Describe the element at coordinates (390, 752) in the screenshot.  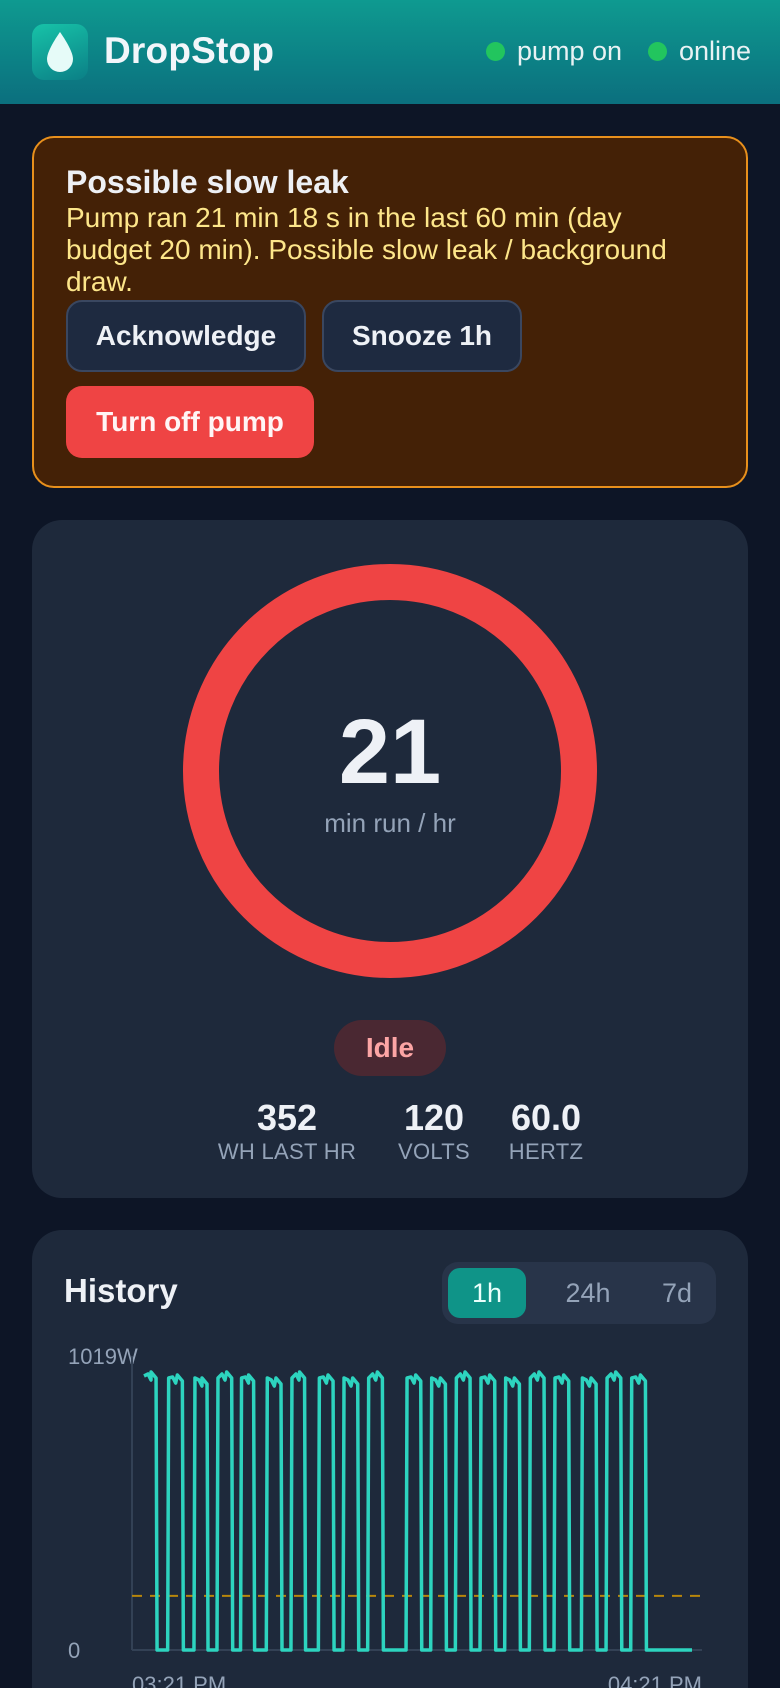
I see `runtime-value: 21` at that location.